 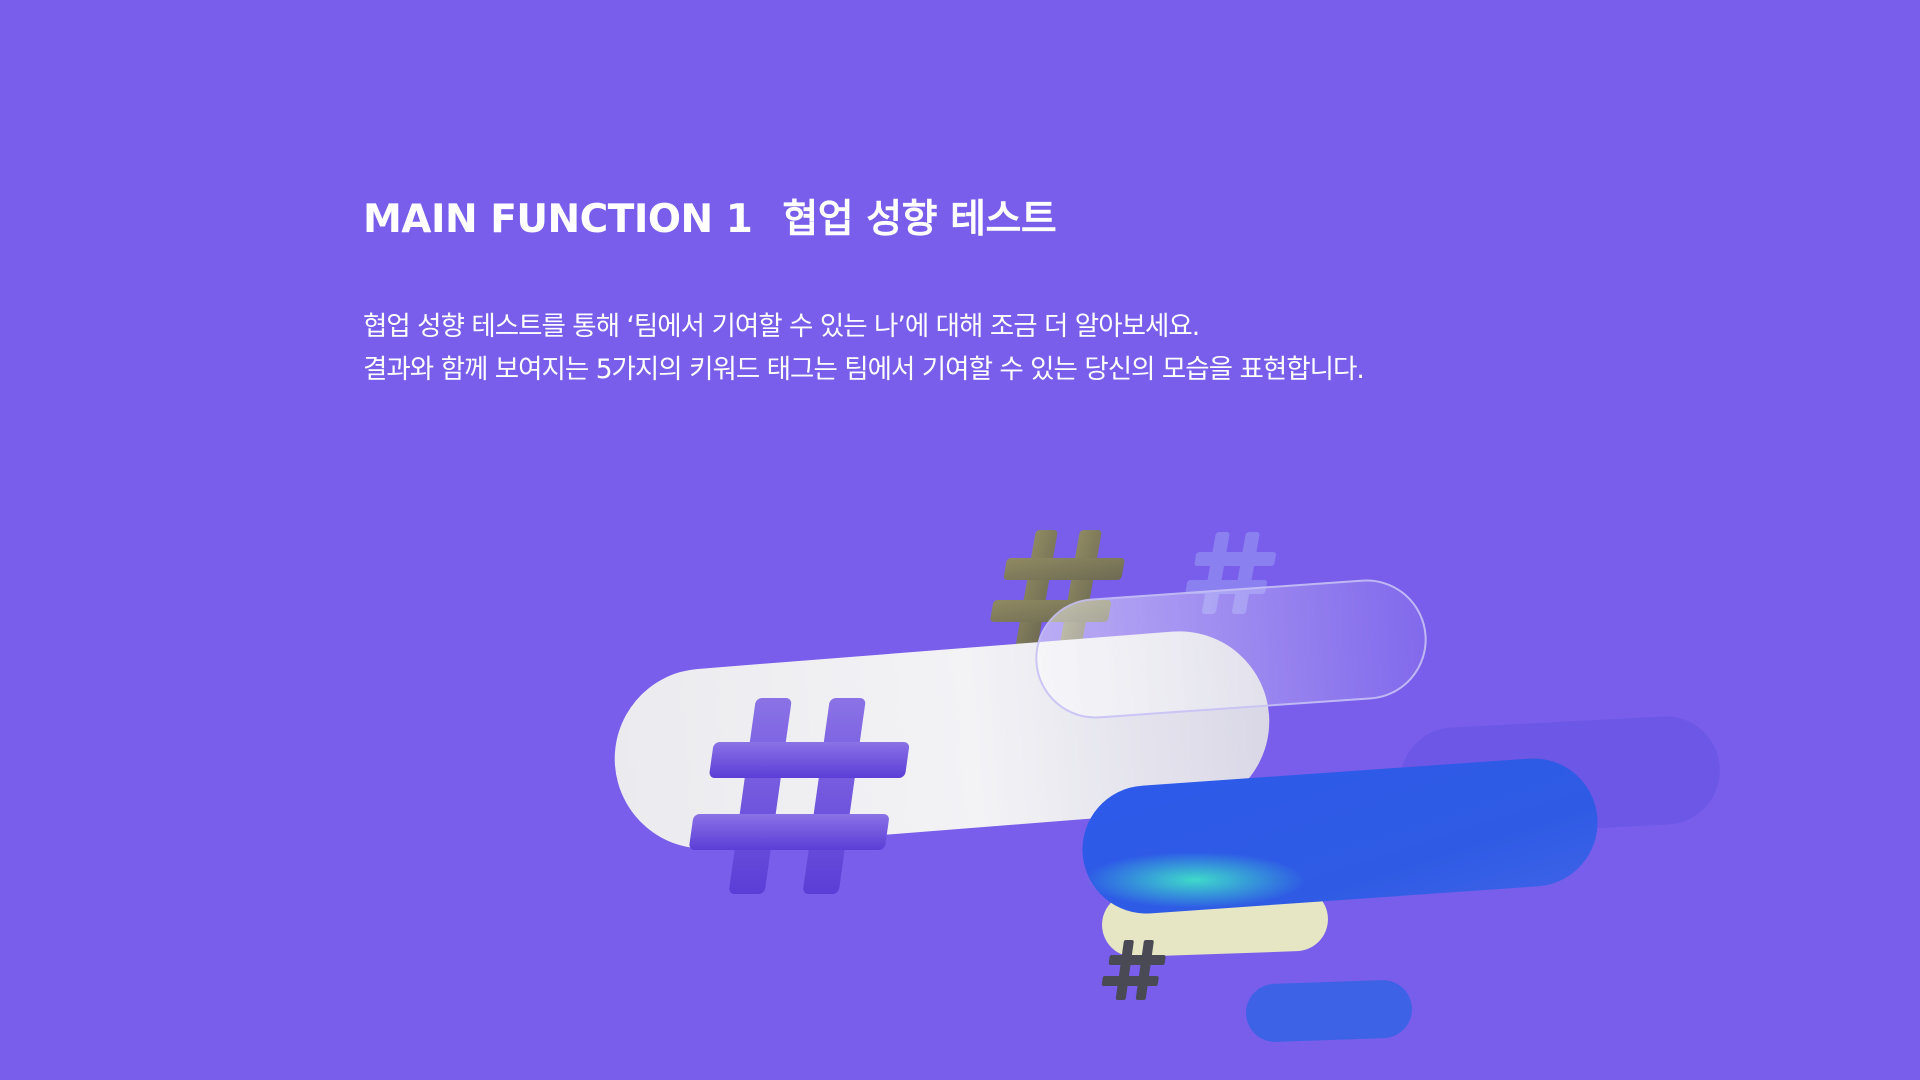 I want to click on pill-glass, so click(x=1231, y=649).